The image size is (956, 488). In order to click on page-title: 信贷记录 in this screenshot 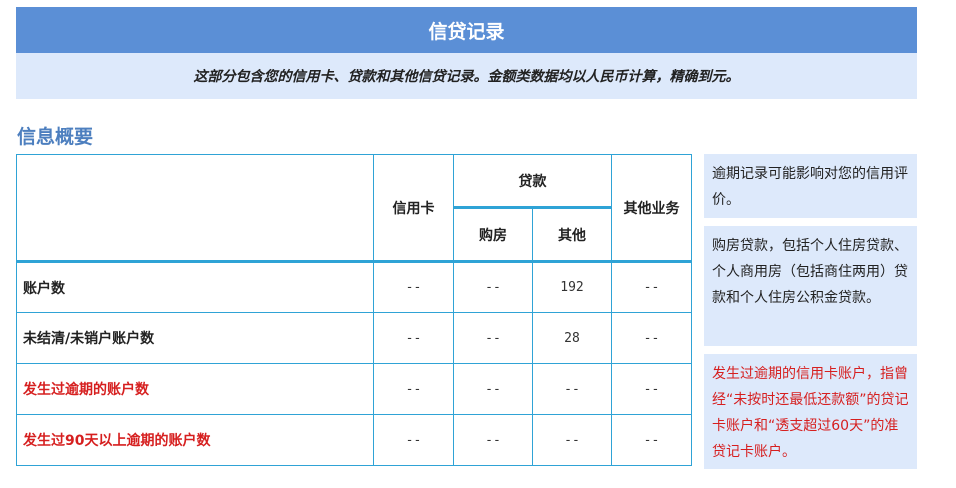, I will do `click(466, 31)`.